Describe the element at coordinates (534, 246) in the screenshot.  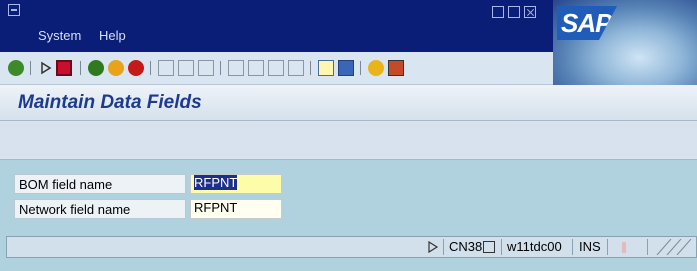
I see `server-name: w11tdc00` at that location.